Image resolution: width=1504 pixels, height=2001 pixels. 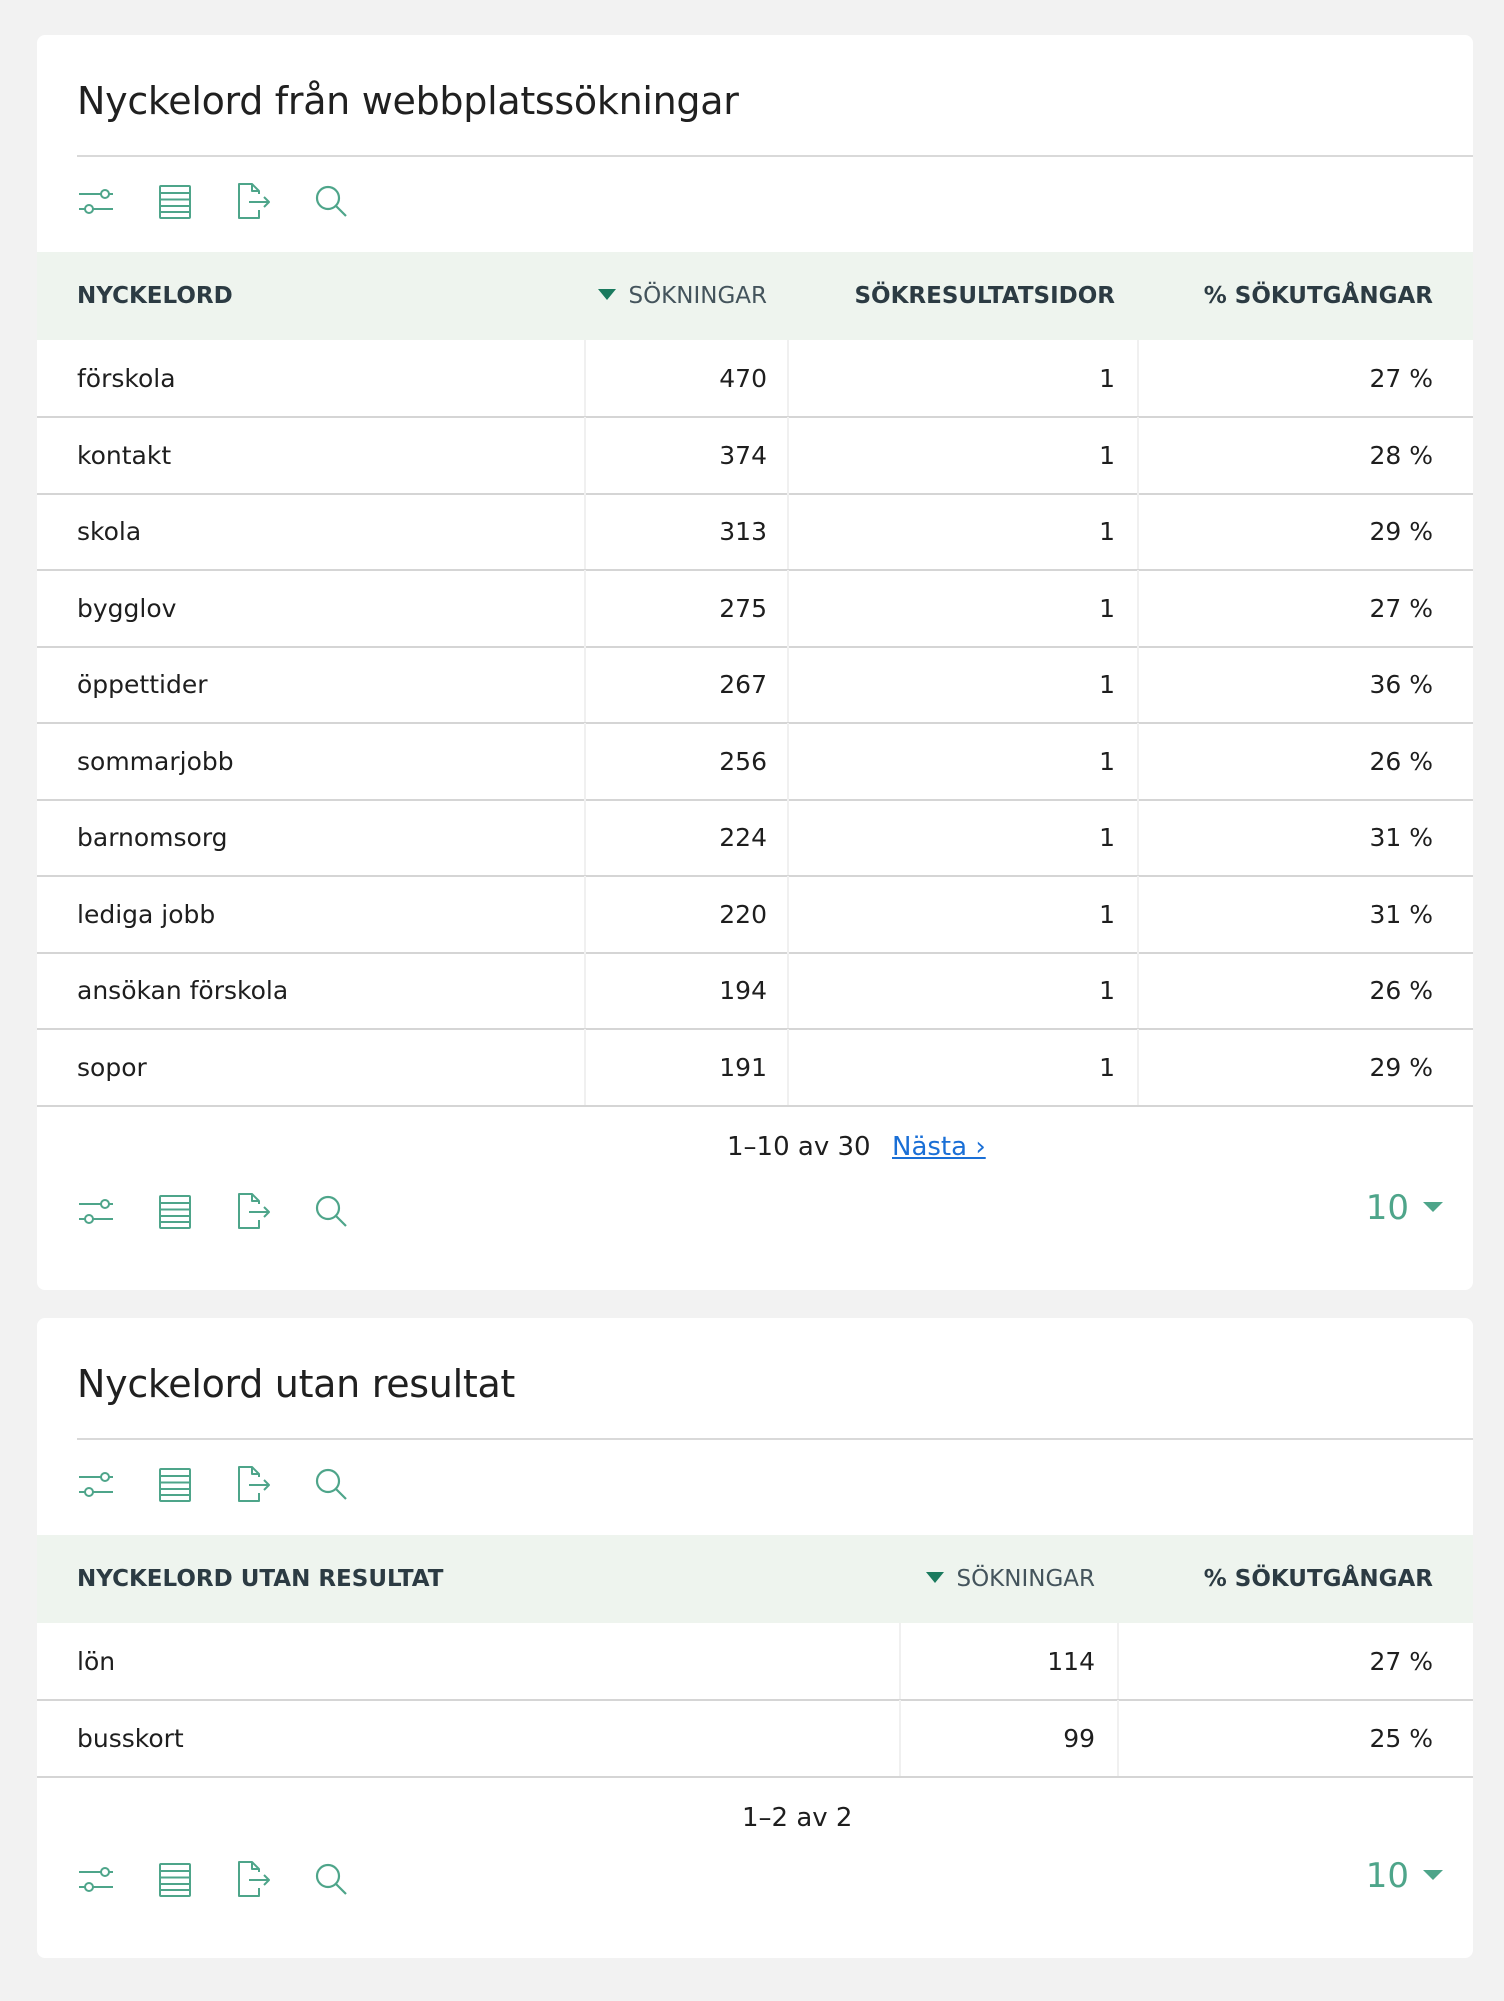 What do you see at coordinates (743, 455) in the screenshot?
I see `cell-searches: 374` at bounding box center [743, 455].